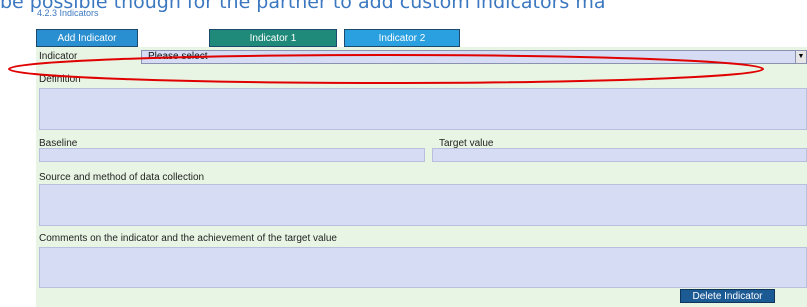 This screenshot has width=807, height=307. I want to click on comments-field, so click(423, 267).